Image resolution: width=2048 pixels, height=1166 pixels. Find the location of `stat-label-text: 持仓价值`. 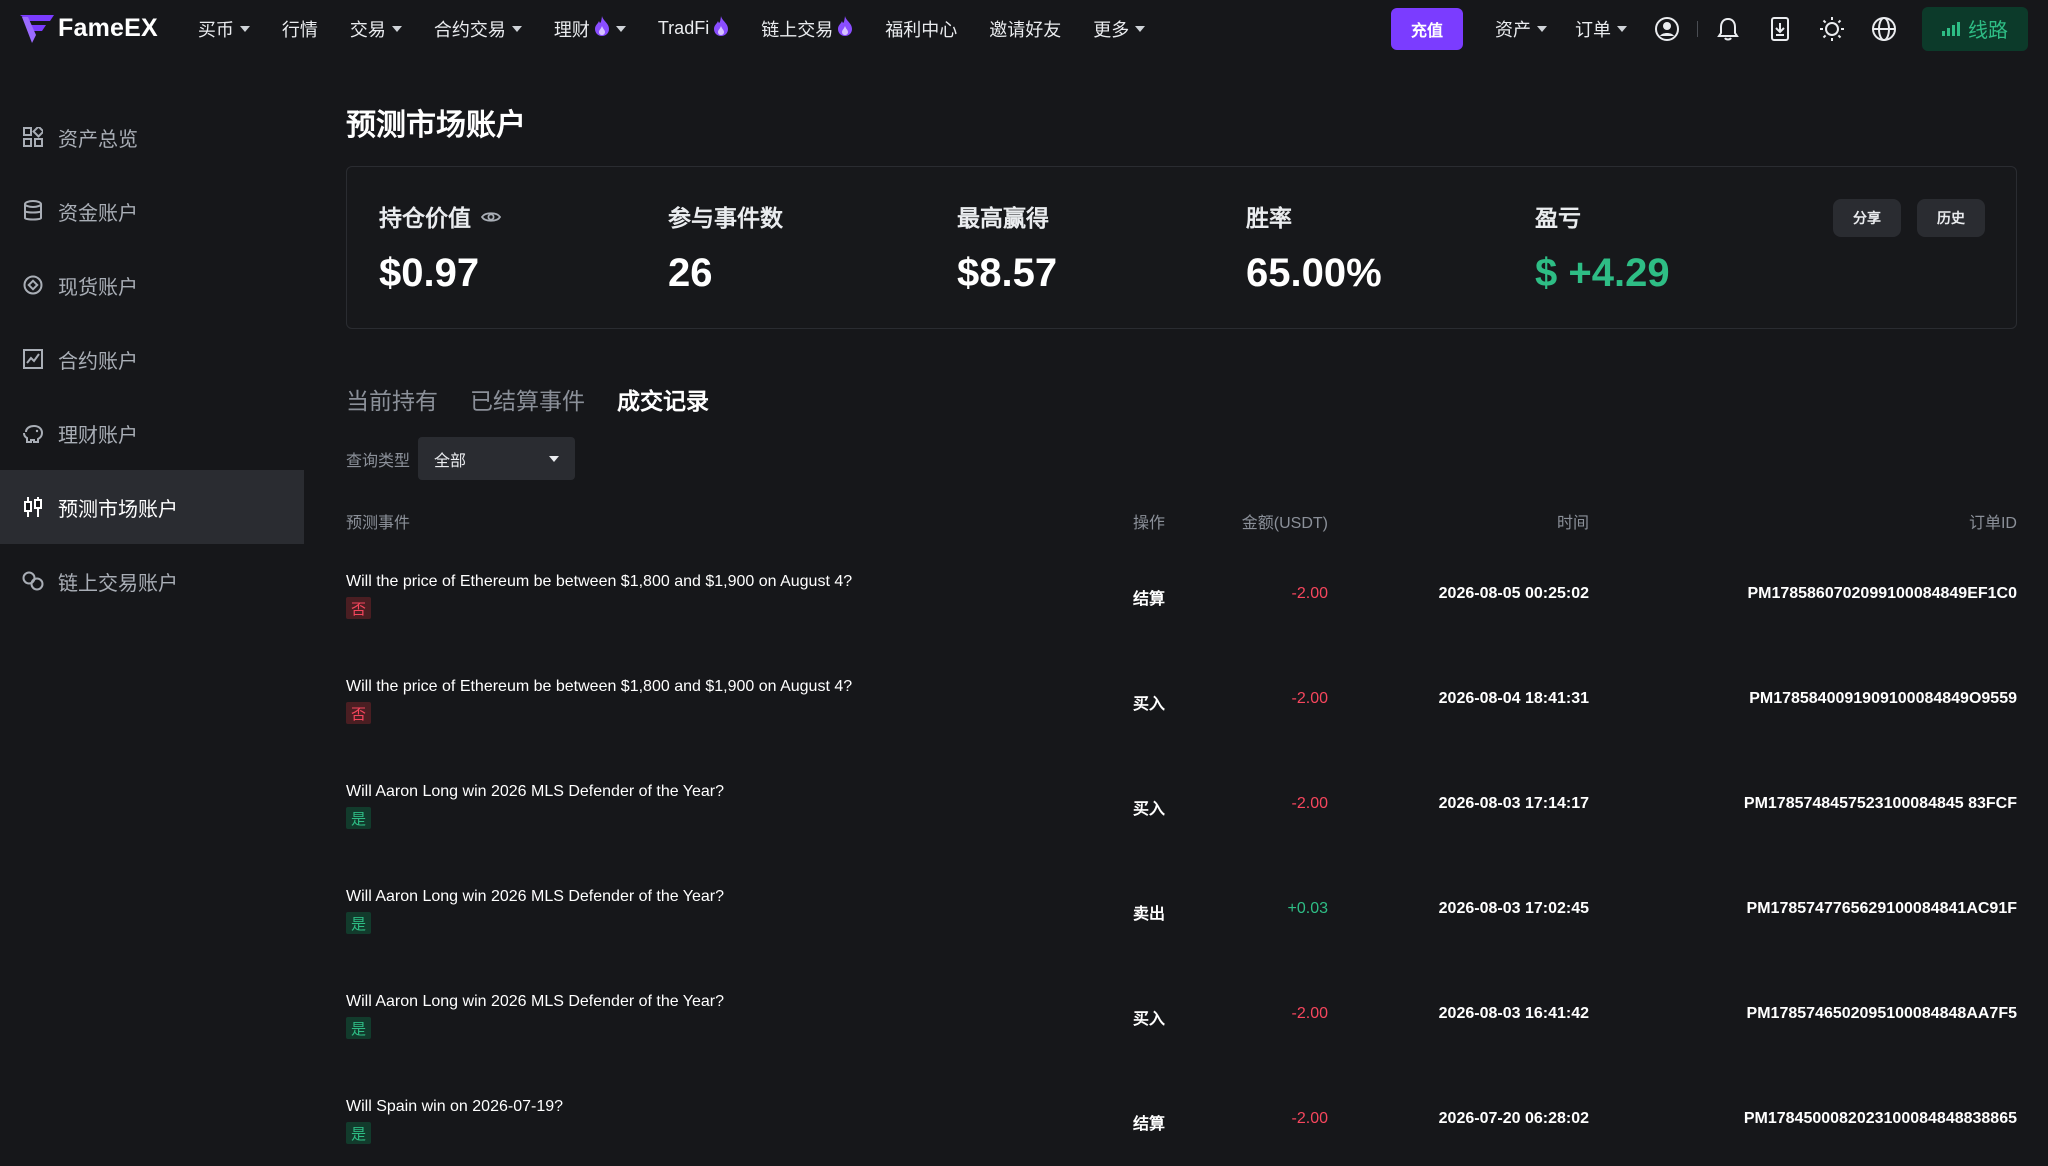

stat-label-text: 持仓价值 is located at coordinates (425, 218).